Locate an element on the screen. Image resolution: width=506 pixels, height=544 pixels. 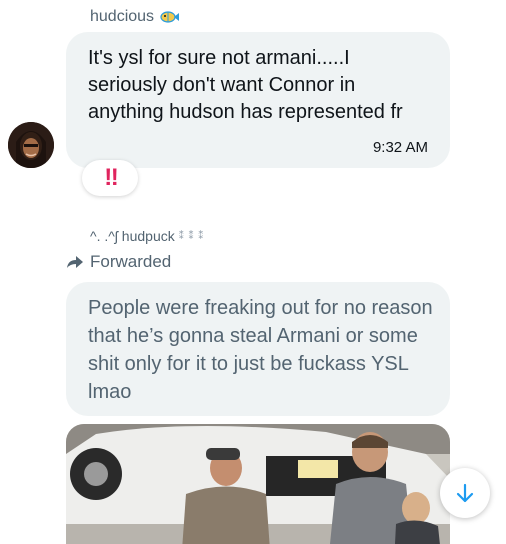
double-exclamation-icon: ‼ is located at coordinates (111, 177).